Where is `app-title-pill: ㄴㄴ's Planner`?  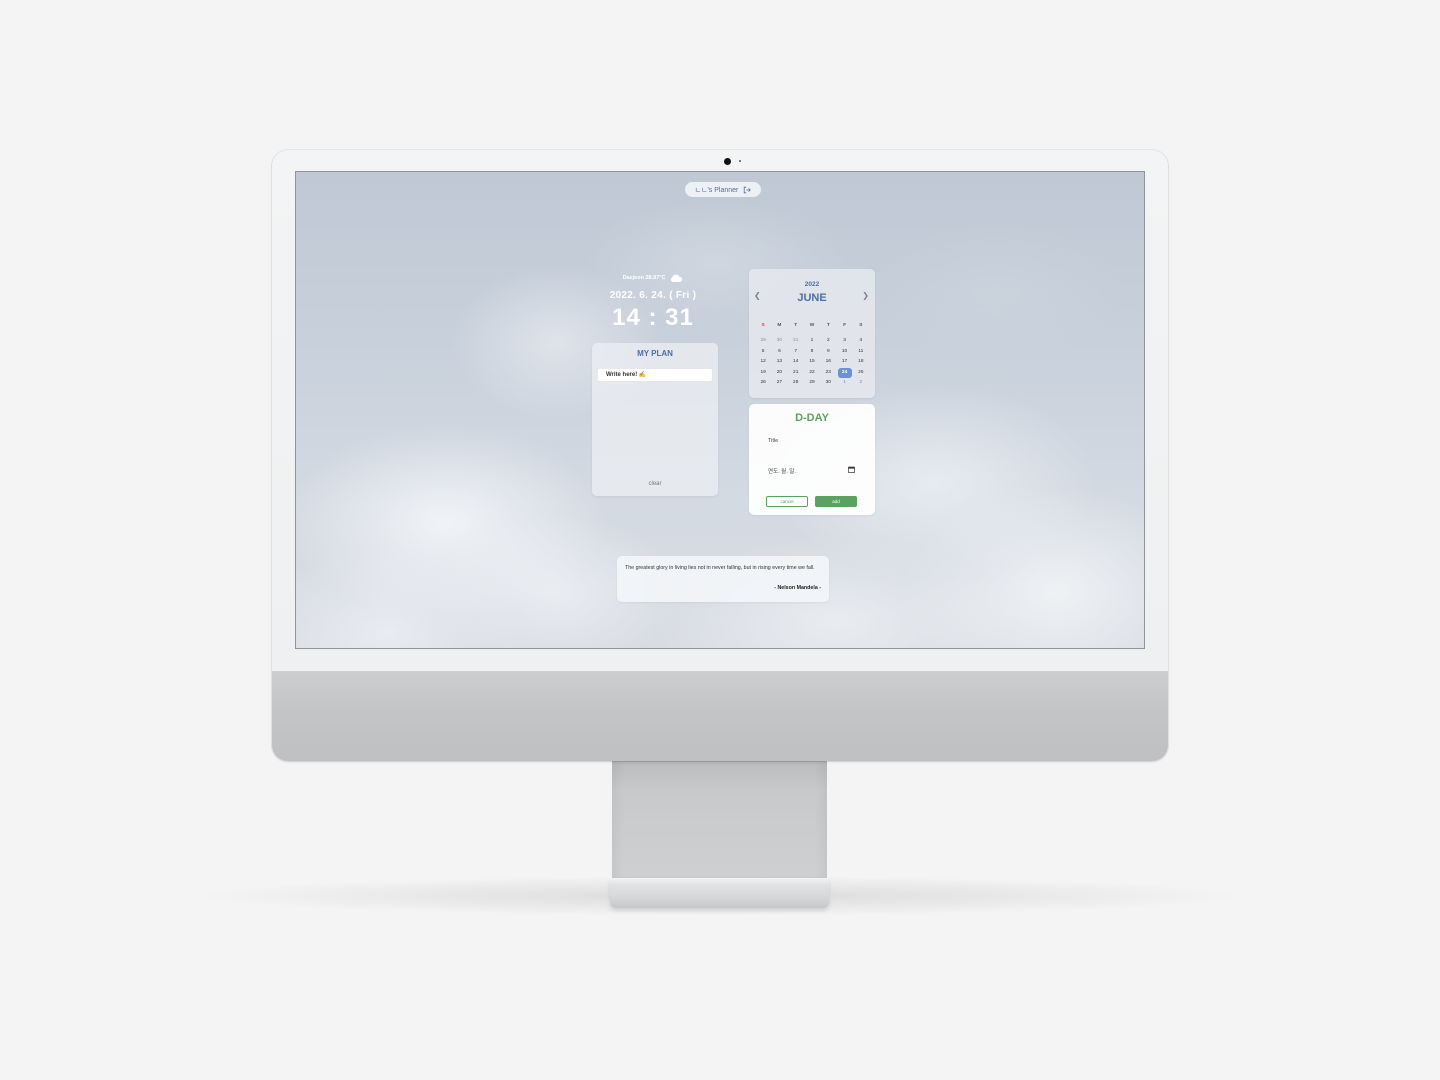 app-title-pill: ㄴㄴ's Planner is located at coordinates (723, 189).